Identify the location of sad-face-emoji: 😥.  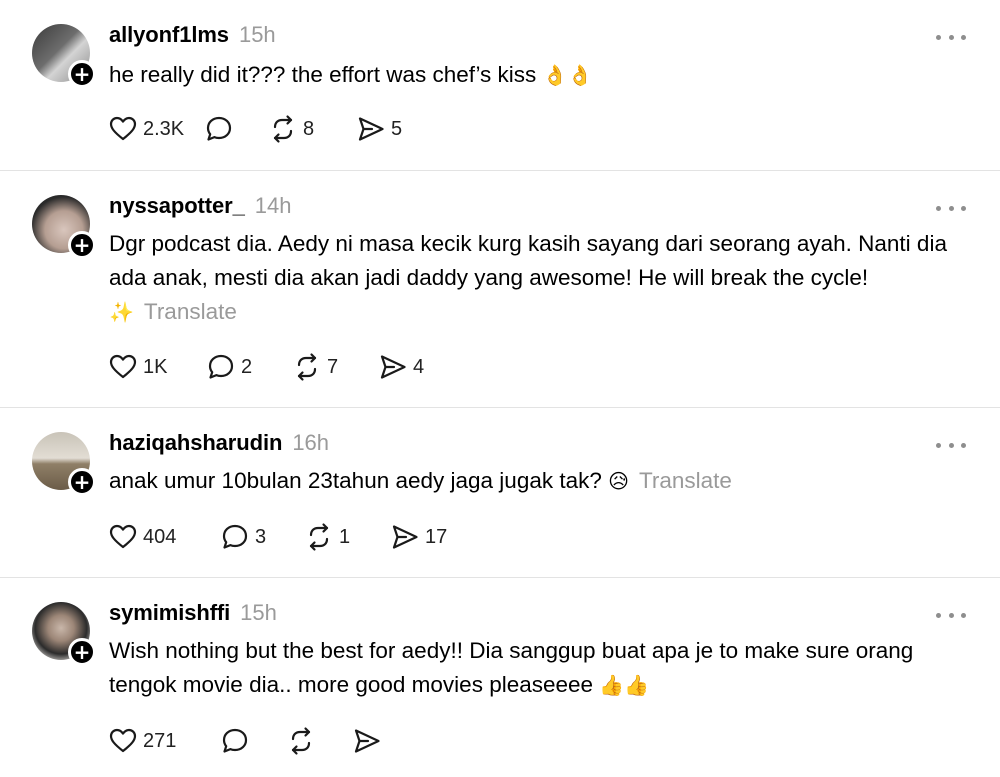
(618, 481).